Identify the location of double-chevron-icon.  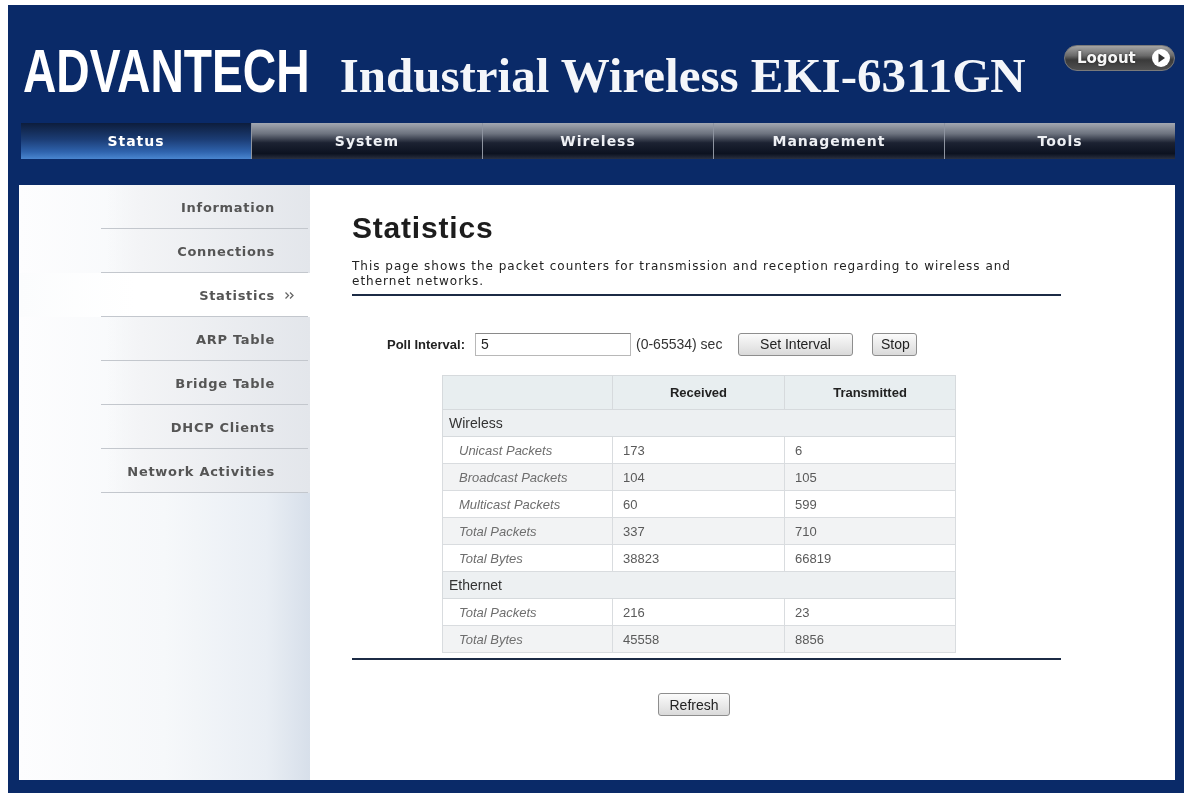
(289, 295).